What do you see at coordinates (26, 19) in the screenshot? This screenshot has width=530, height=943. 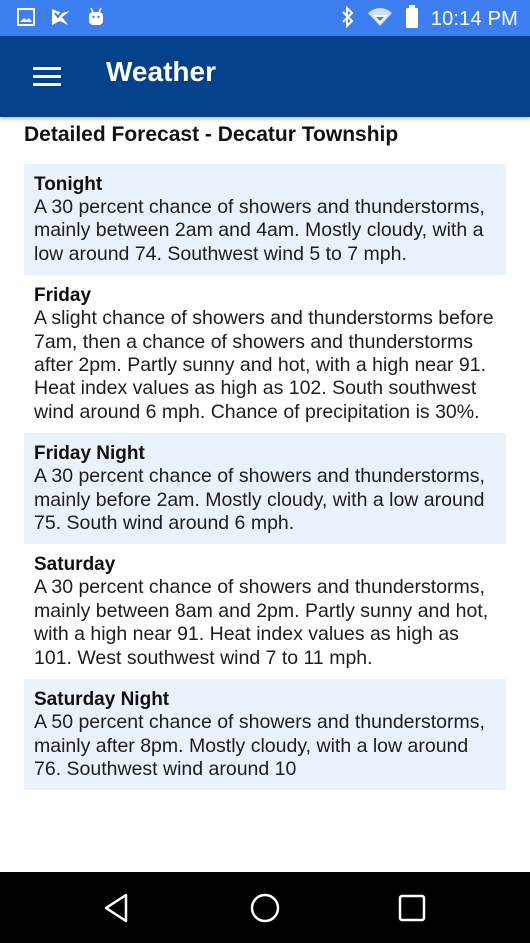 I see `gallery-icon` at bounding box center [26, 19].